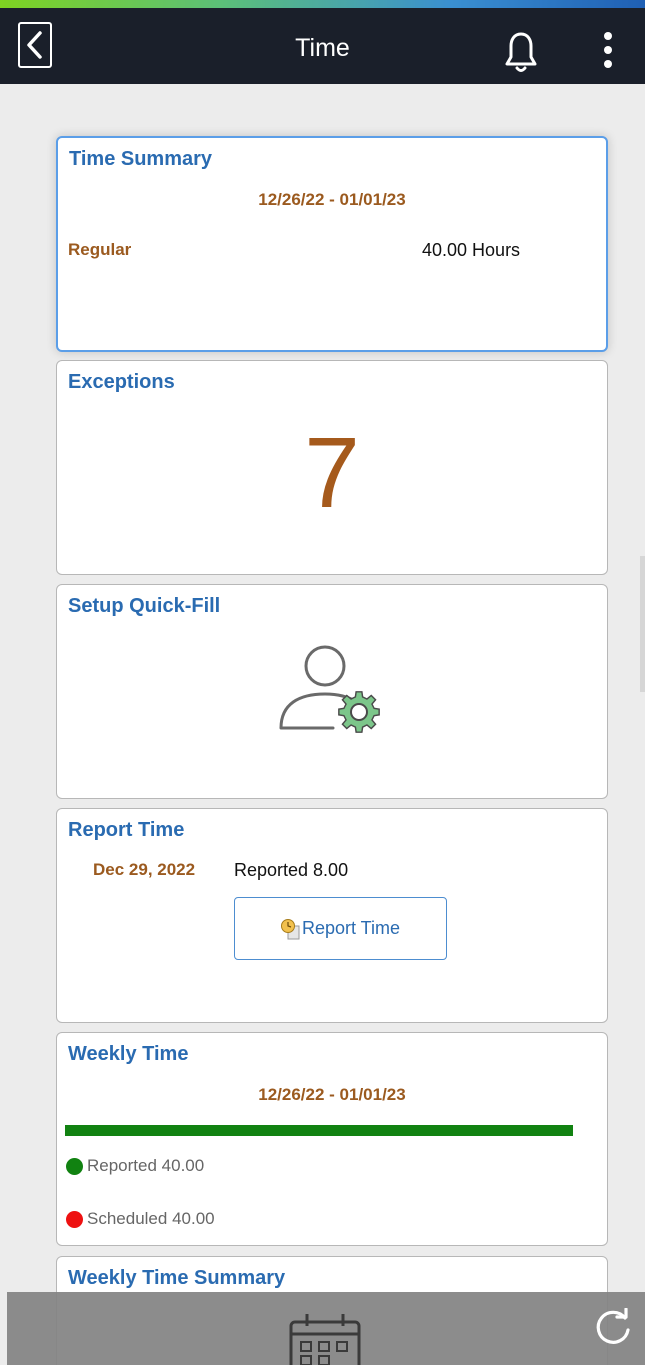 This screenshot has height=1365, width=645. What do you see at coordinates (121, 382) in the screenshot?
I see `tile-title: Exceptions` at bounding box center [121, 382].